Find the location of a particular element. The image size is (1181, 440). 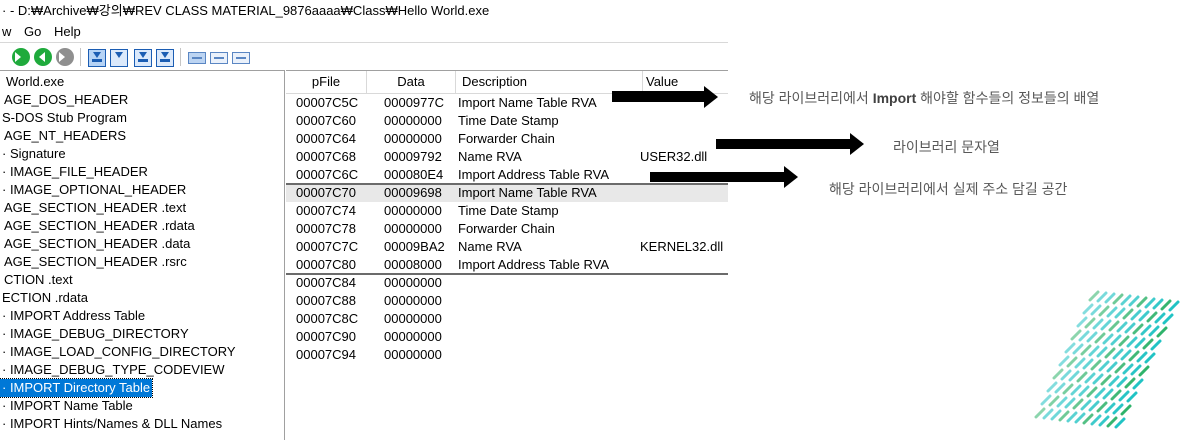

table-row: 00007C84 00000000 is located at coordinates (507, 283).